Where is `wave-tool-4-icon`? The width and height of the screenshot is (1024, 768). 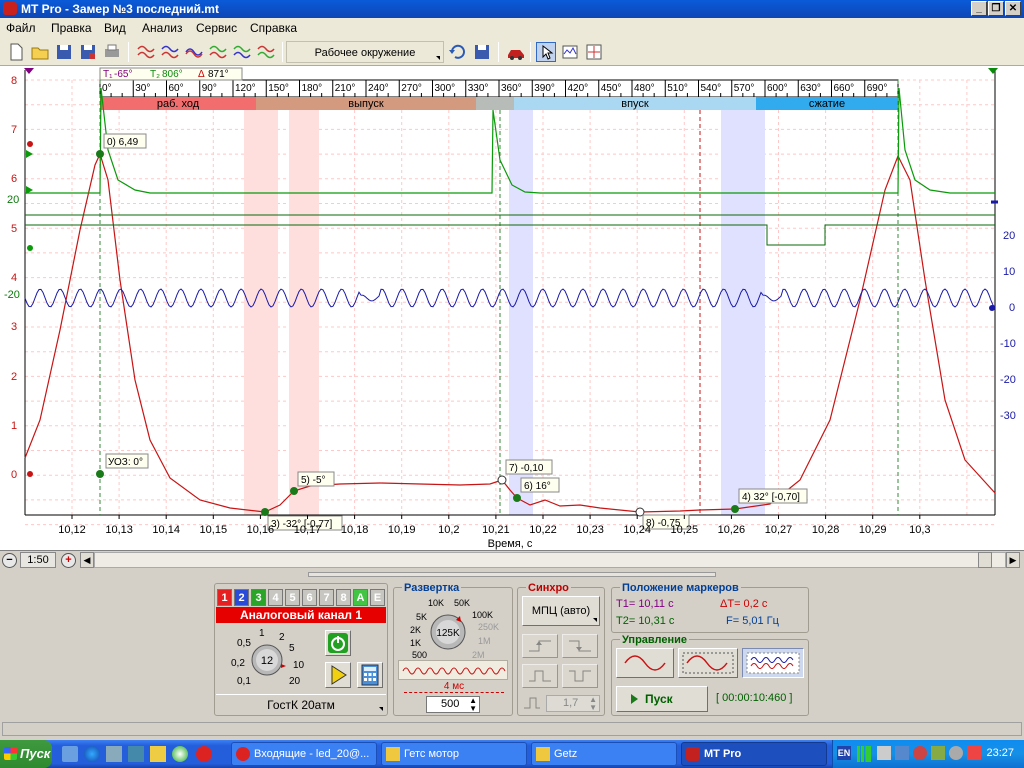
wave-tool-4-icon is located at coordinates (218, 52).